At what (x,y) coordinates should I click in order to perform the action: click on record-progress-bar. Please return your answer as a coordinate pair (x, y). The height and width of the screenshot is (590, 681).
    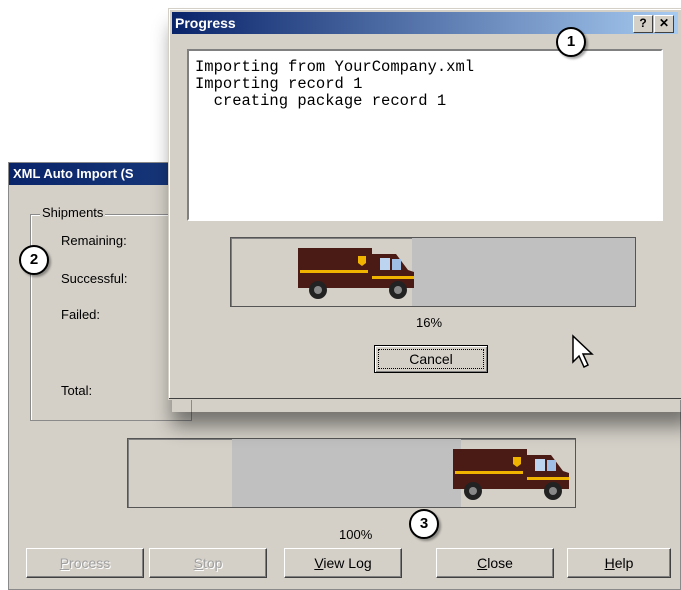
    Looking at the image, I should click on (433, 272).